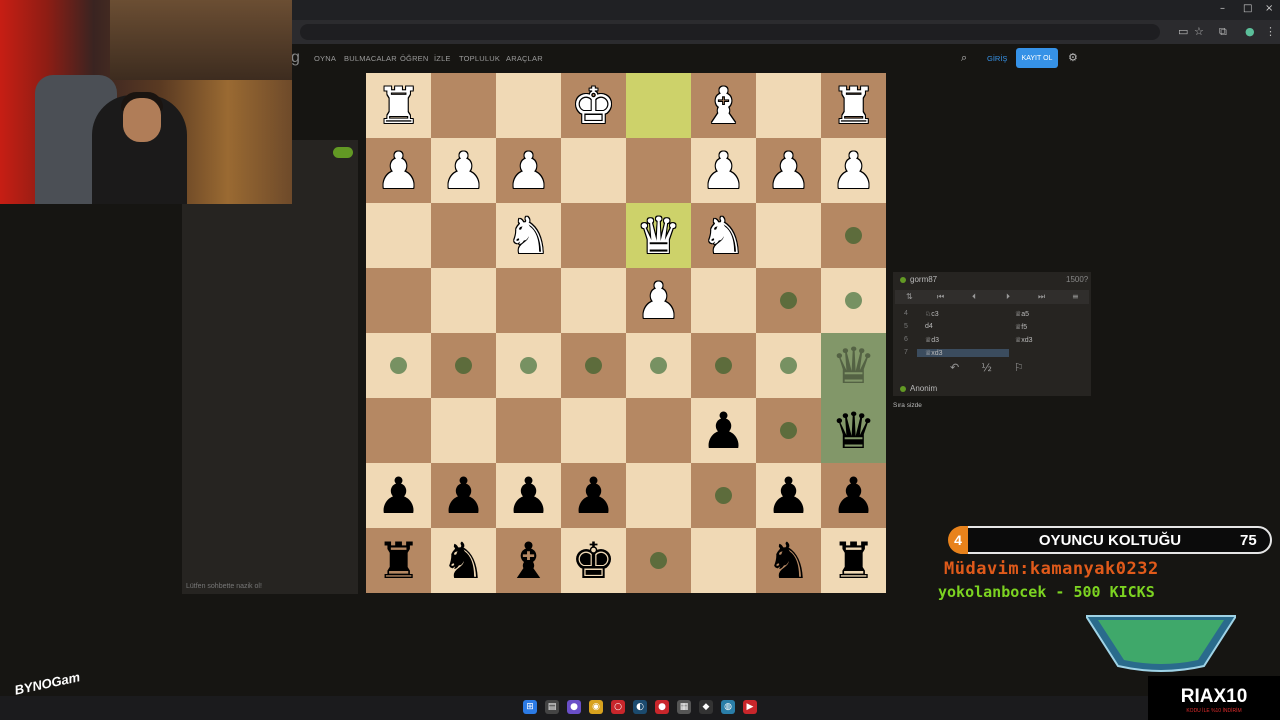 This screenshot has height=720, width=1280. I want to click on chat-input: Lütfen sohbette nazik ol!, so click(224, 586).